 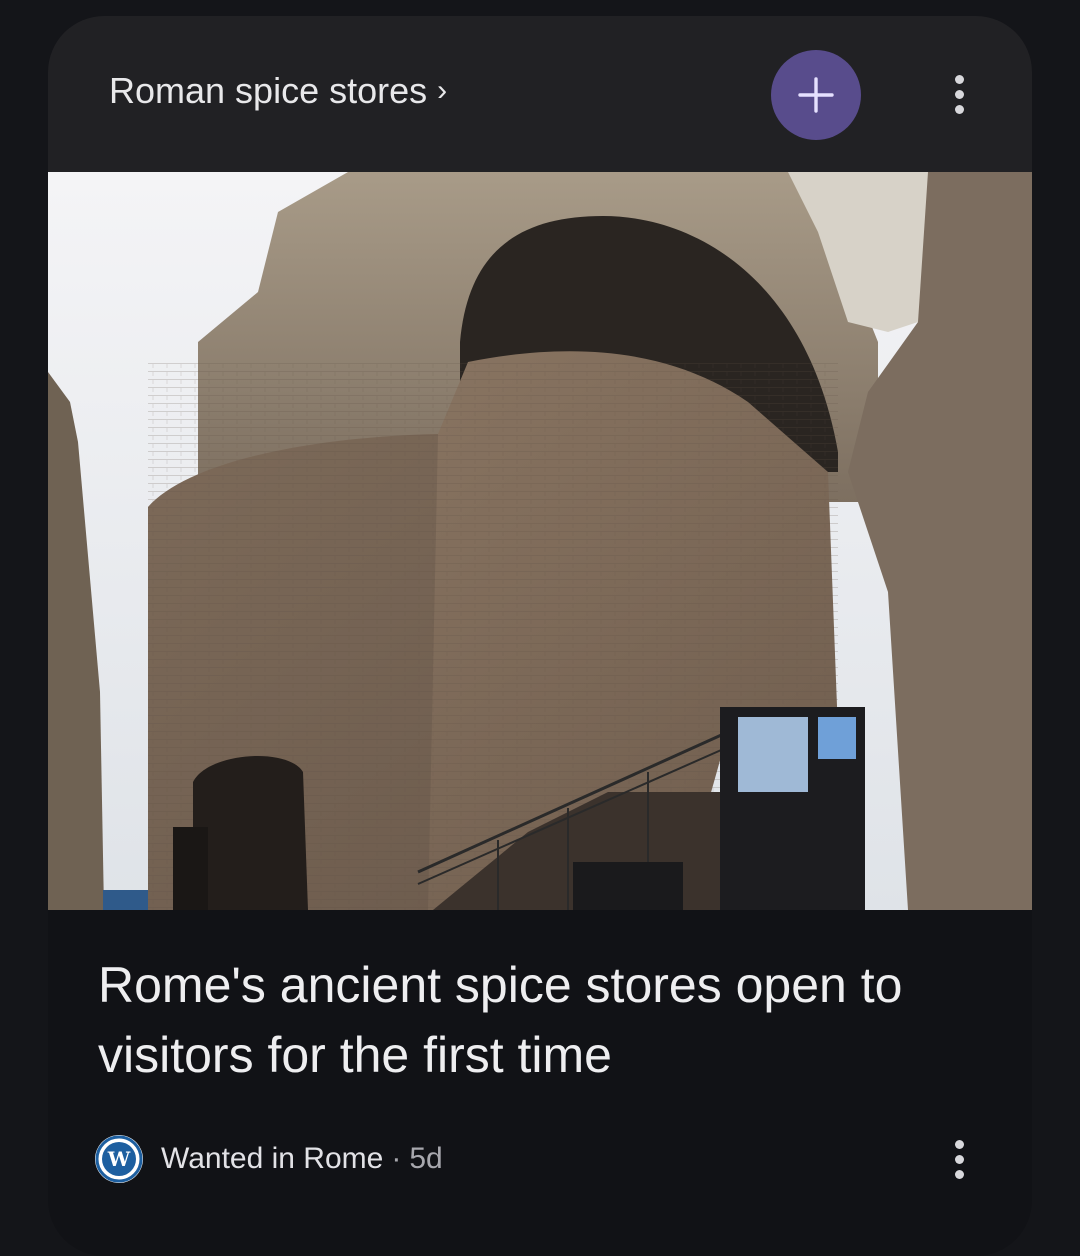 I want to click on logo-letter: W, so click(x=119, y=1159).